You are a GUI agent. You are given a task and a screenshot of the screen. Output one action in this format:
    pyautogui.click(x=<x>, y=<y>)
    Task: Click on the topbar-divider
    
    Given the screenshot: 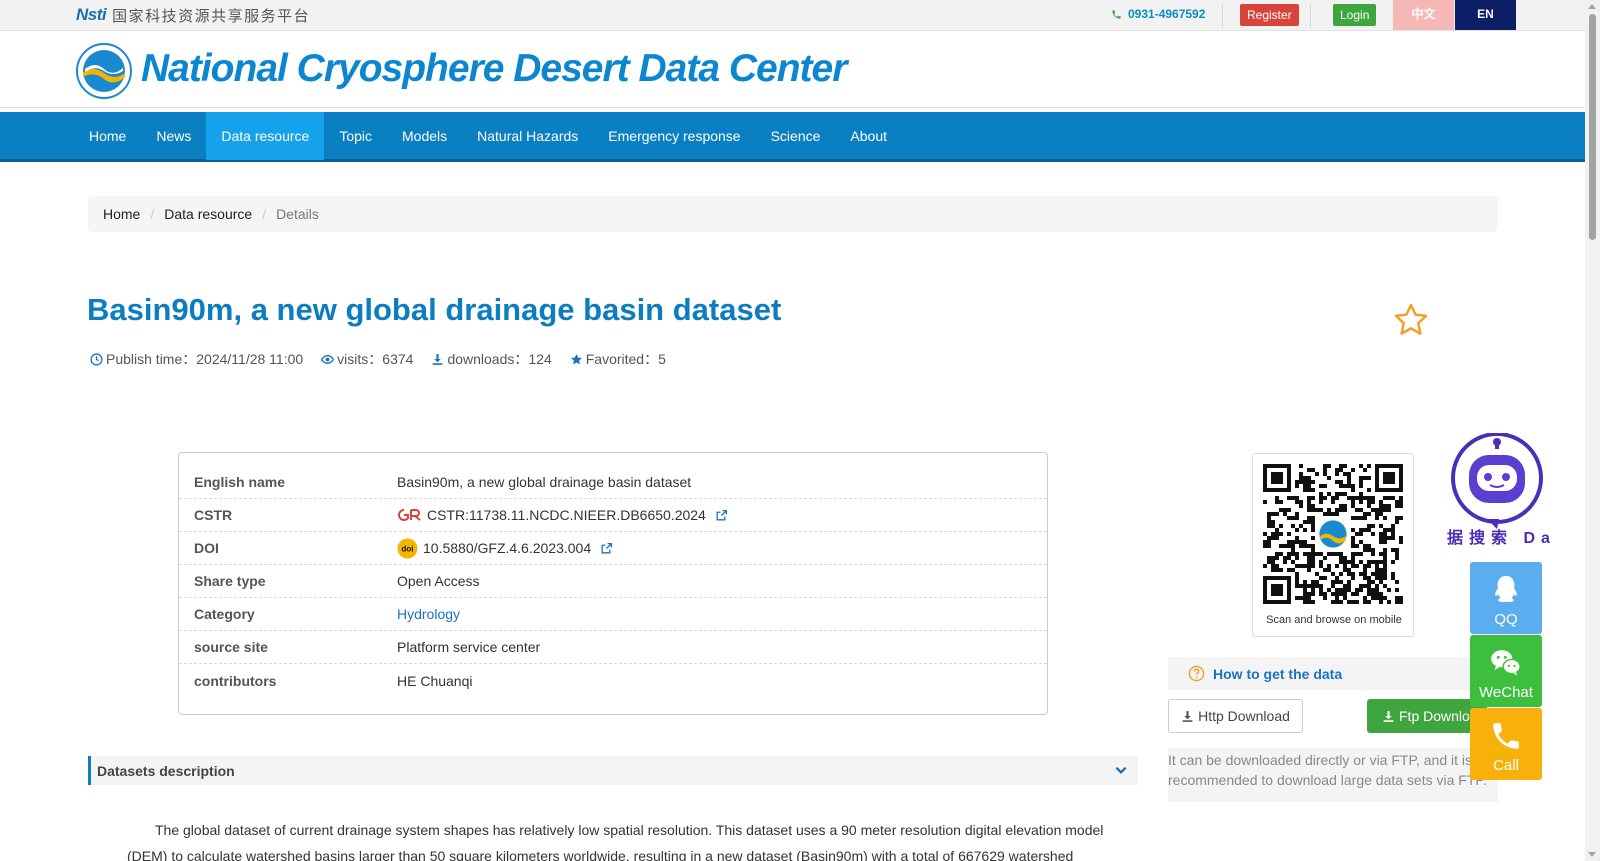 What is the action you would take?
    pyautogui.click(x=1310, y=16)
    